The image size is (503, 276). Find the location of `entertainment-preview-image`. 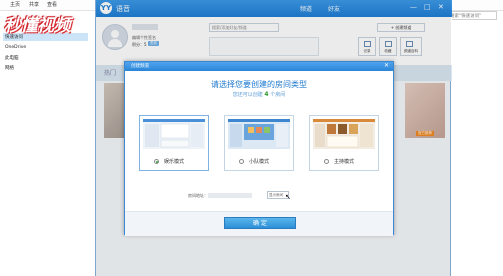

entertainment-preview-image is located at coordinates (174, 134).